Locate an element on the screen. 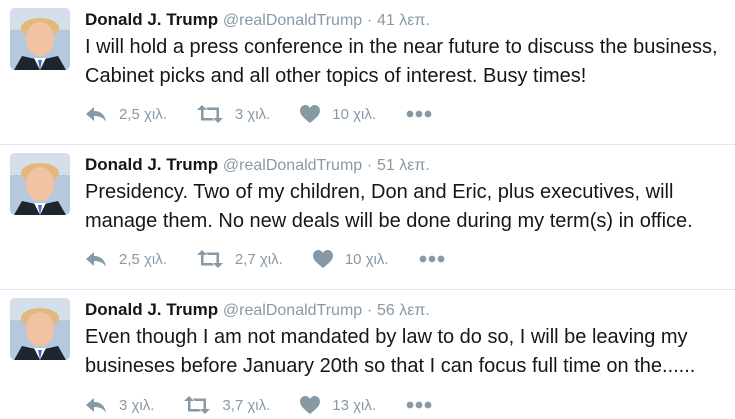 Image resolution: width=735 pixels, height=419 pixels. retweet-button: 3,7 χιλ. is located at coordinates (227, 405).